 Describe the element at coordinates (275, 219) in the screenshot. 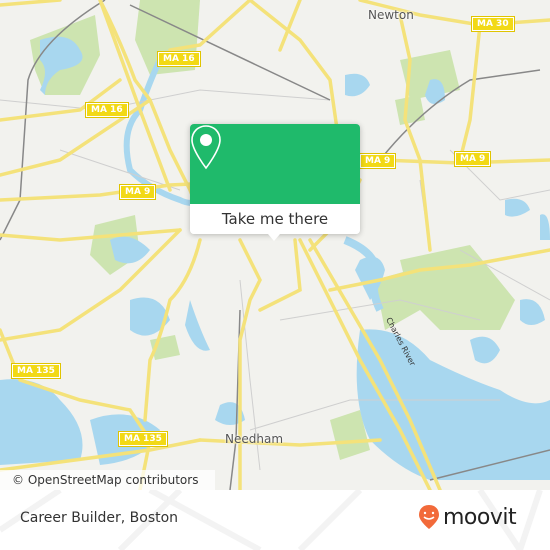

I see `take-me-there-button: Take me there` at that location.